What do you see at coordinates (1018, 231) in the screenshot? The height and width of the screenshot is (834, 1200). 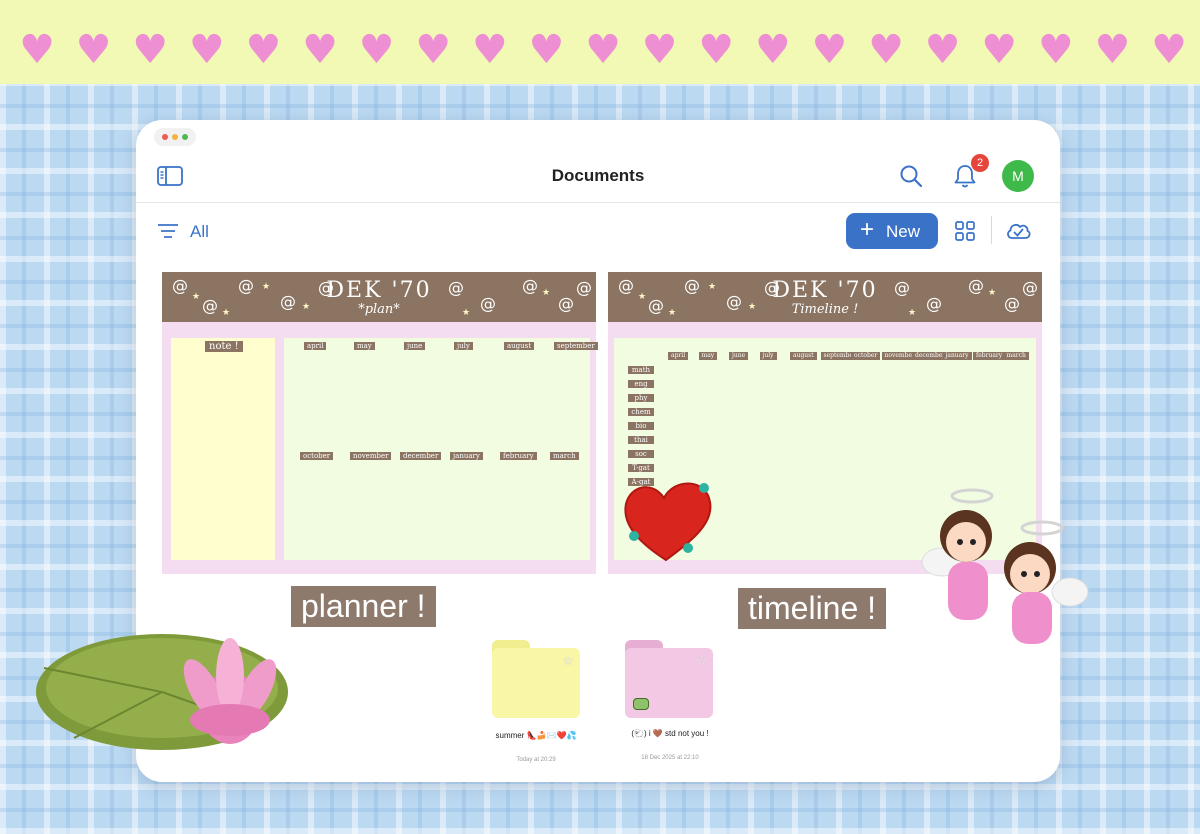 I see `cloud-sync-icon` at bounding box center [1018, 231].